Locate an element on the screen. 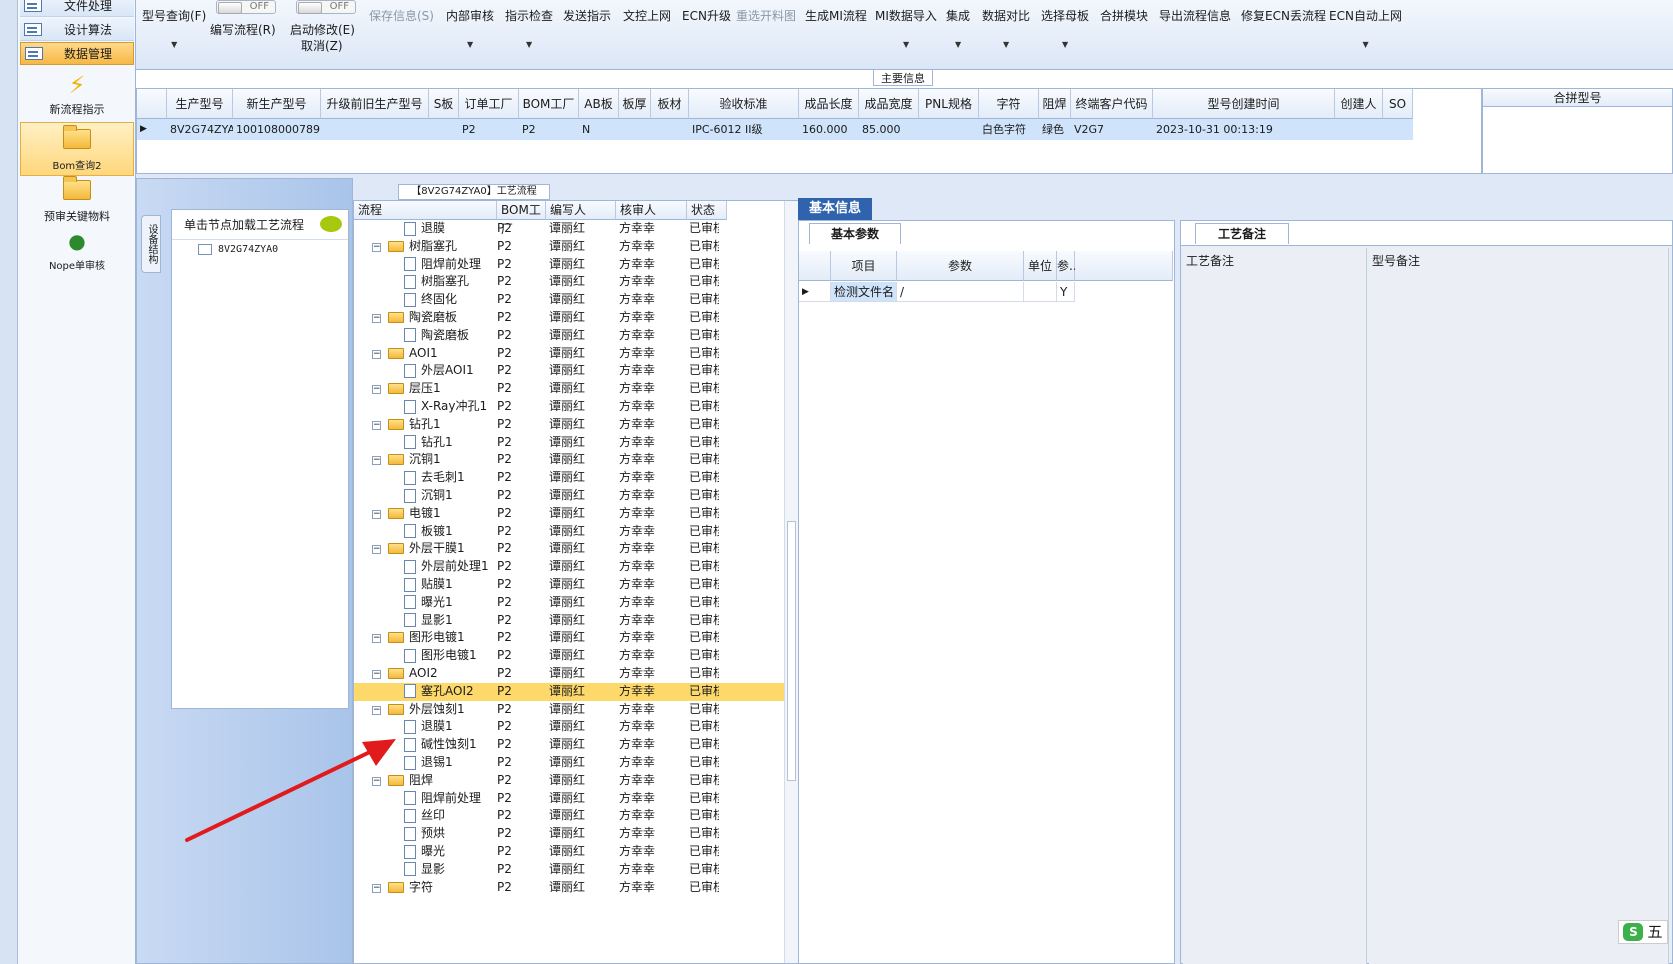 This screenshot has width=1673, height=964. column-header: 阻焊 is located at coordinates (1055, 104).